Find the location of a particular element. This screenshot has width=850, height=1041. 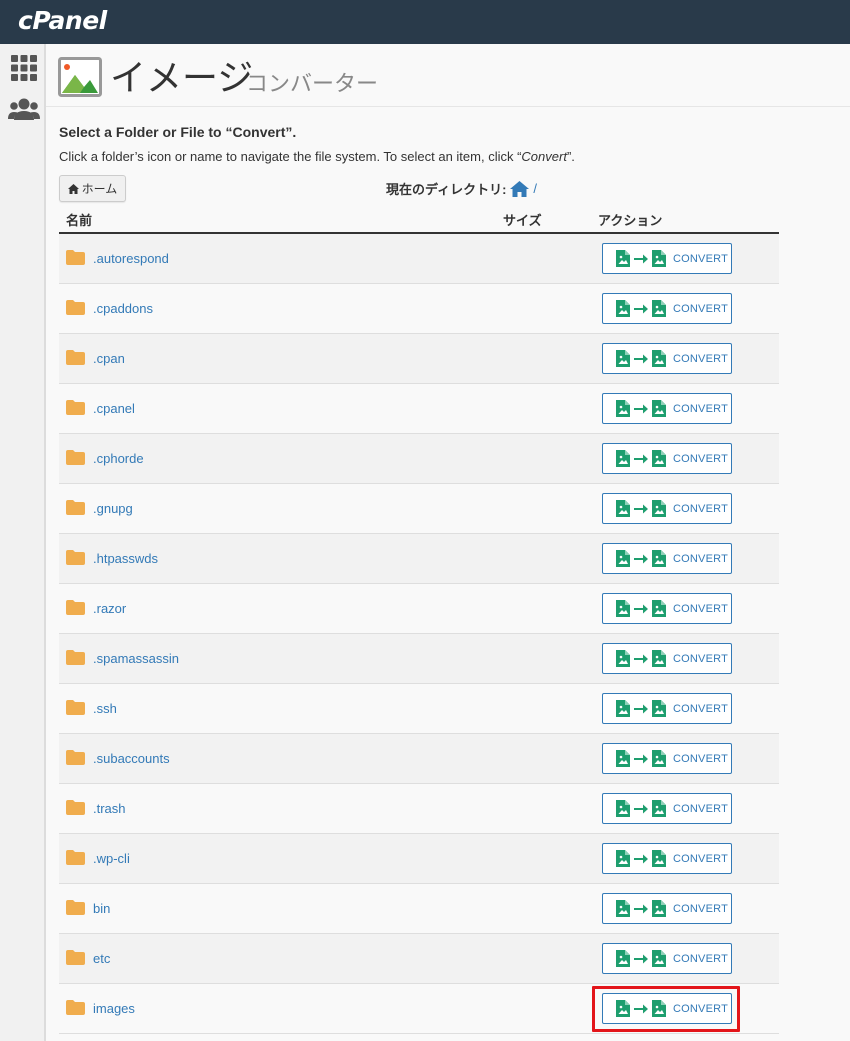

table-header: 名前 サイズ アクション is located at coordinates (419, 218).